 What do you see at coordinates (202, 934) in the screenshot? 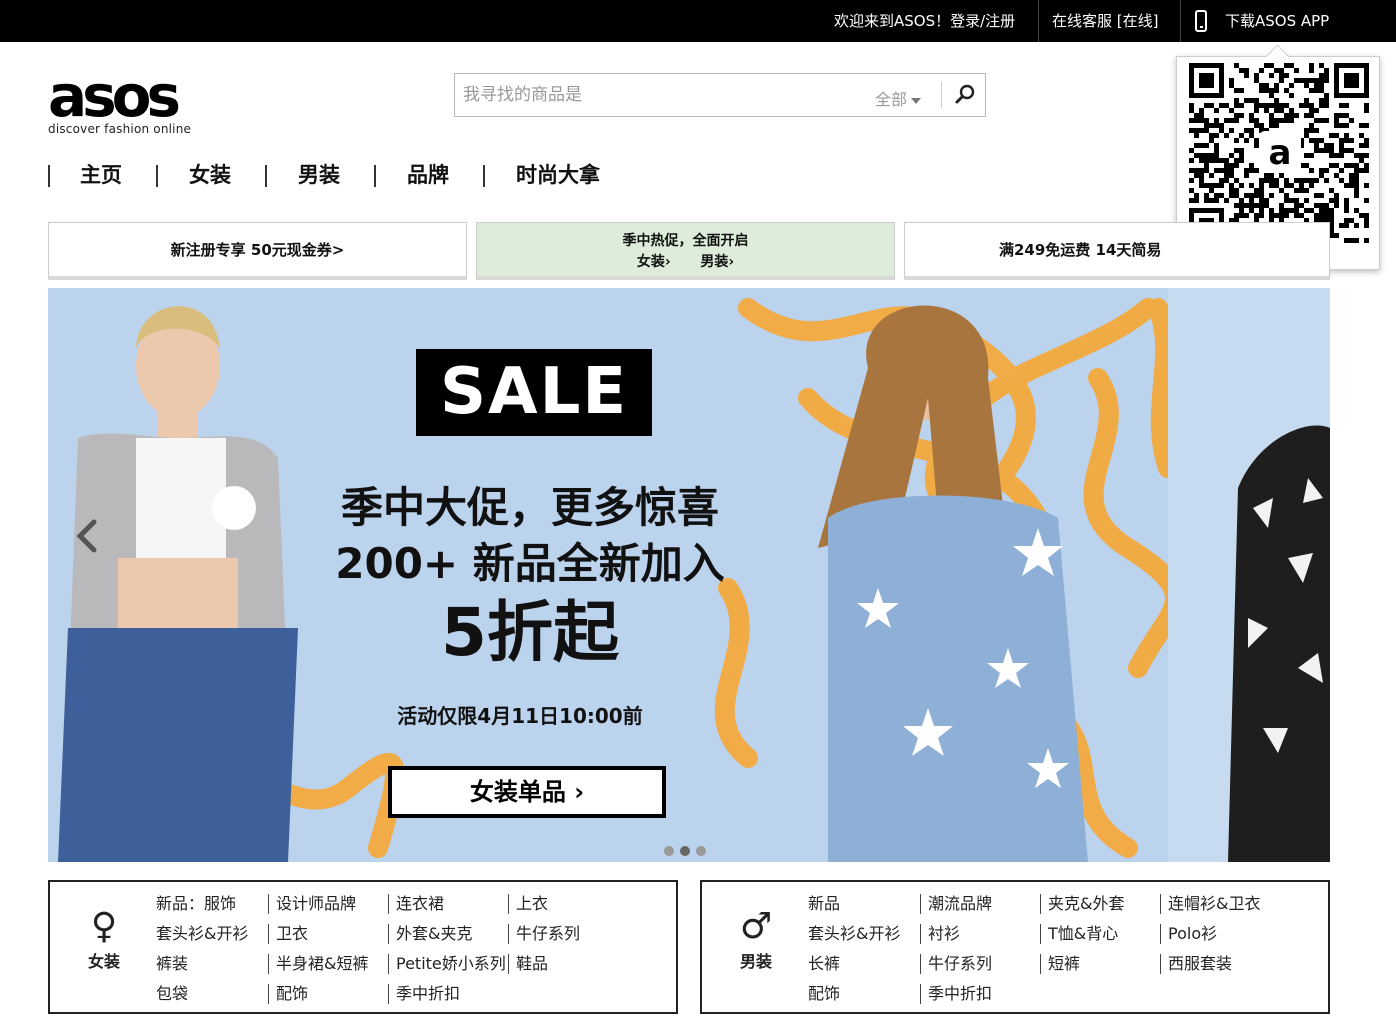
I see `women-link: 套头衫&开衫` at bounding box center [202, 934].